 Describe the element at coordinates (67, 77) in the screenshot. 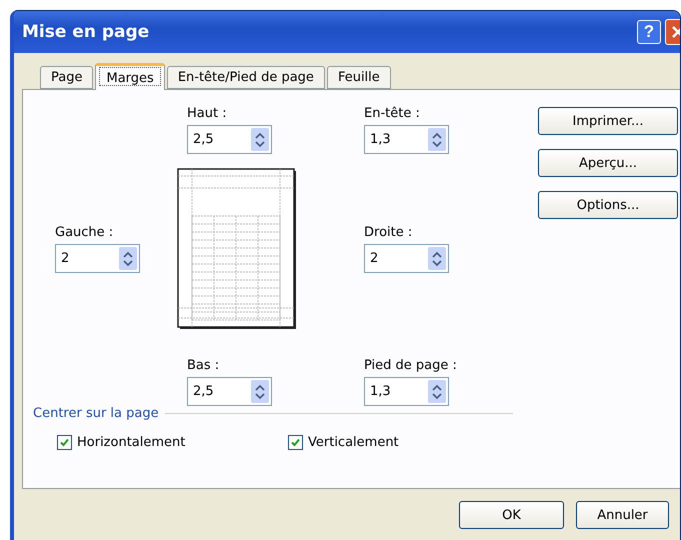

I see `tab: Page` at that location.